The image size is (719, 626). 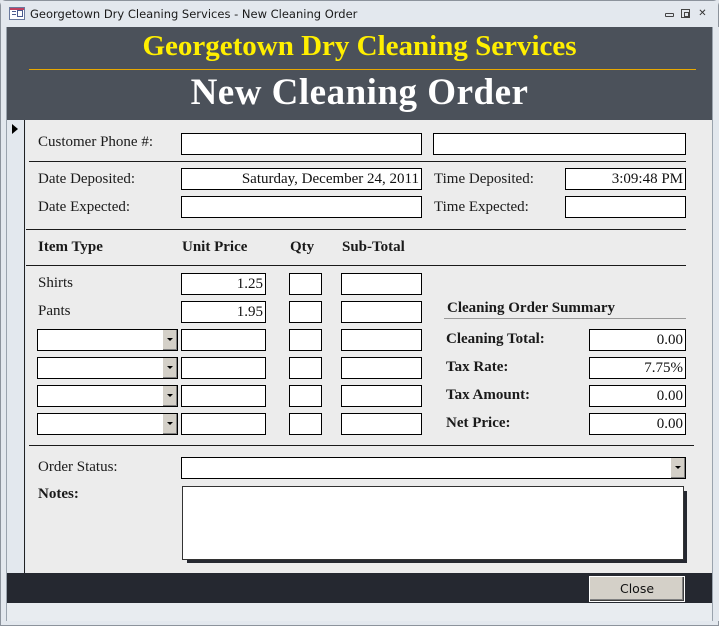 What do you see at coordinates (565, 318) in the screenshot?
I see `summary-divider` at bounding box center [565, 318].